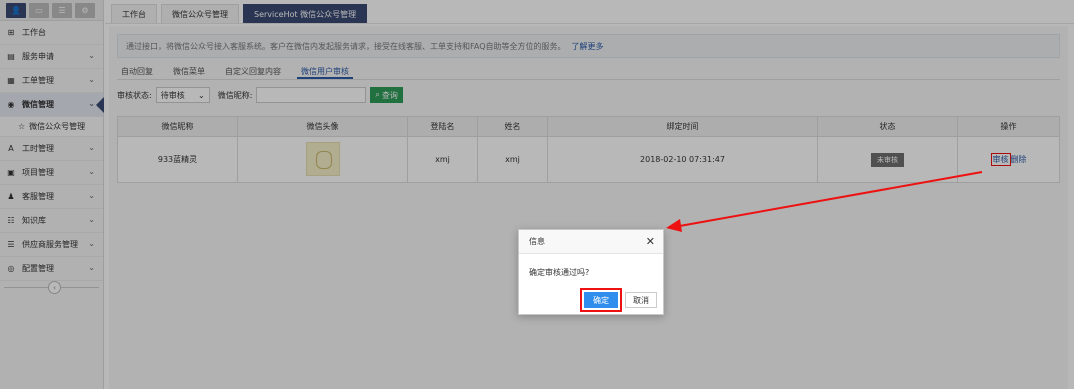 The width and height of the screenshot is (1074, 389). Describe the element at coordinates (650, 241) in the screenshot. I see `close-icon: ✕` at that location.